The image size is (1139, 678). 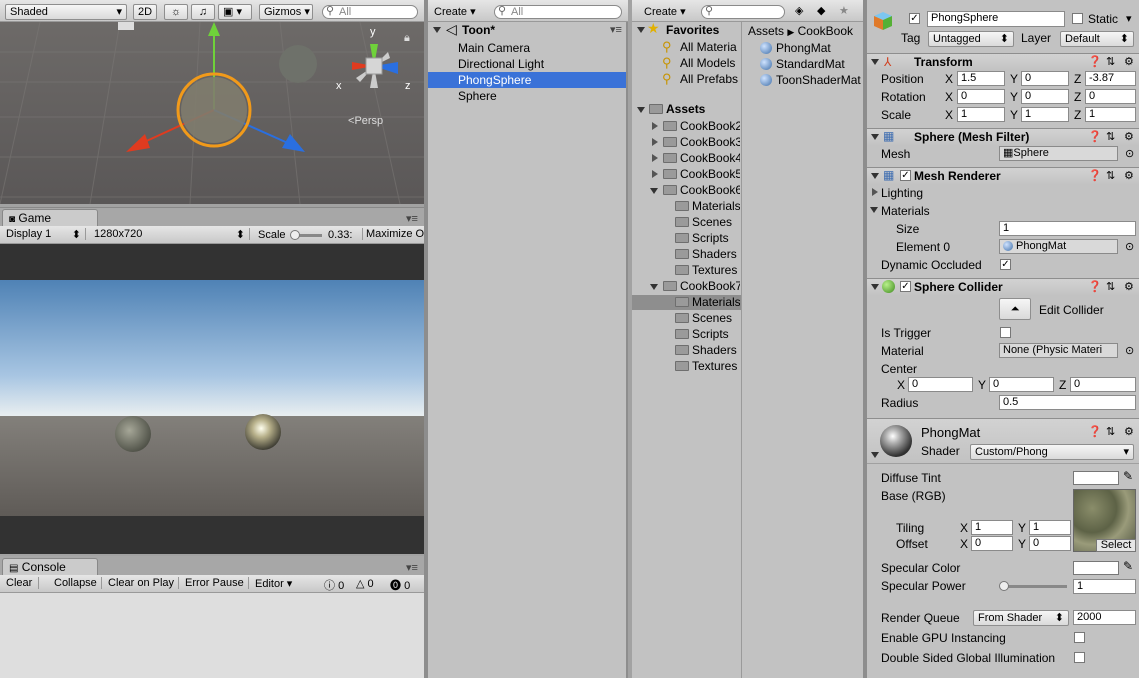 I want to click on scene-search-input: All, so click(x=370, y=12).